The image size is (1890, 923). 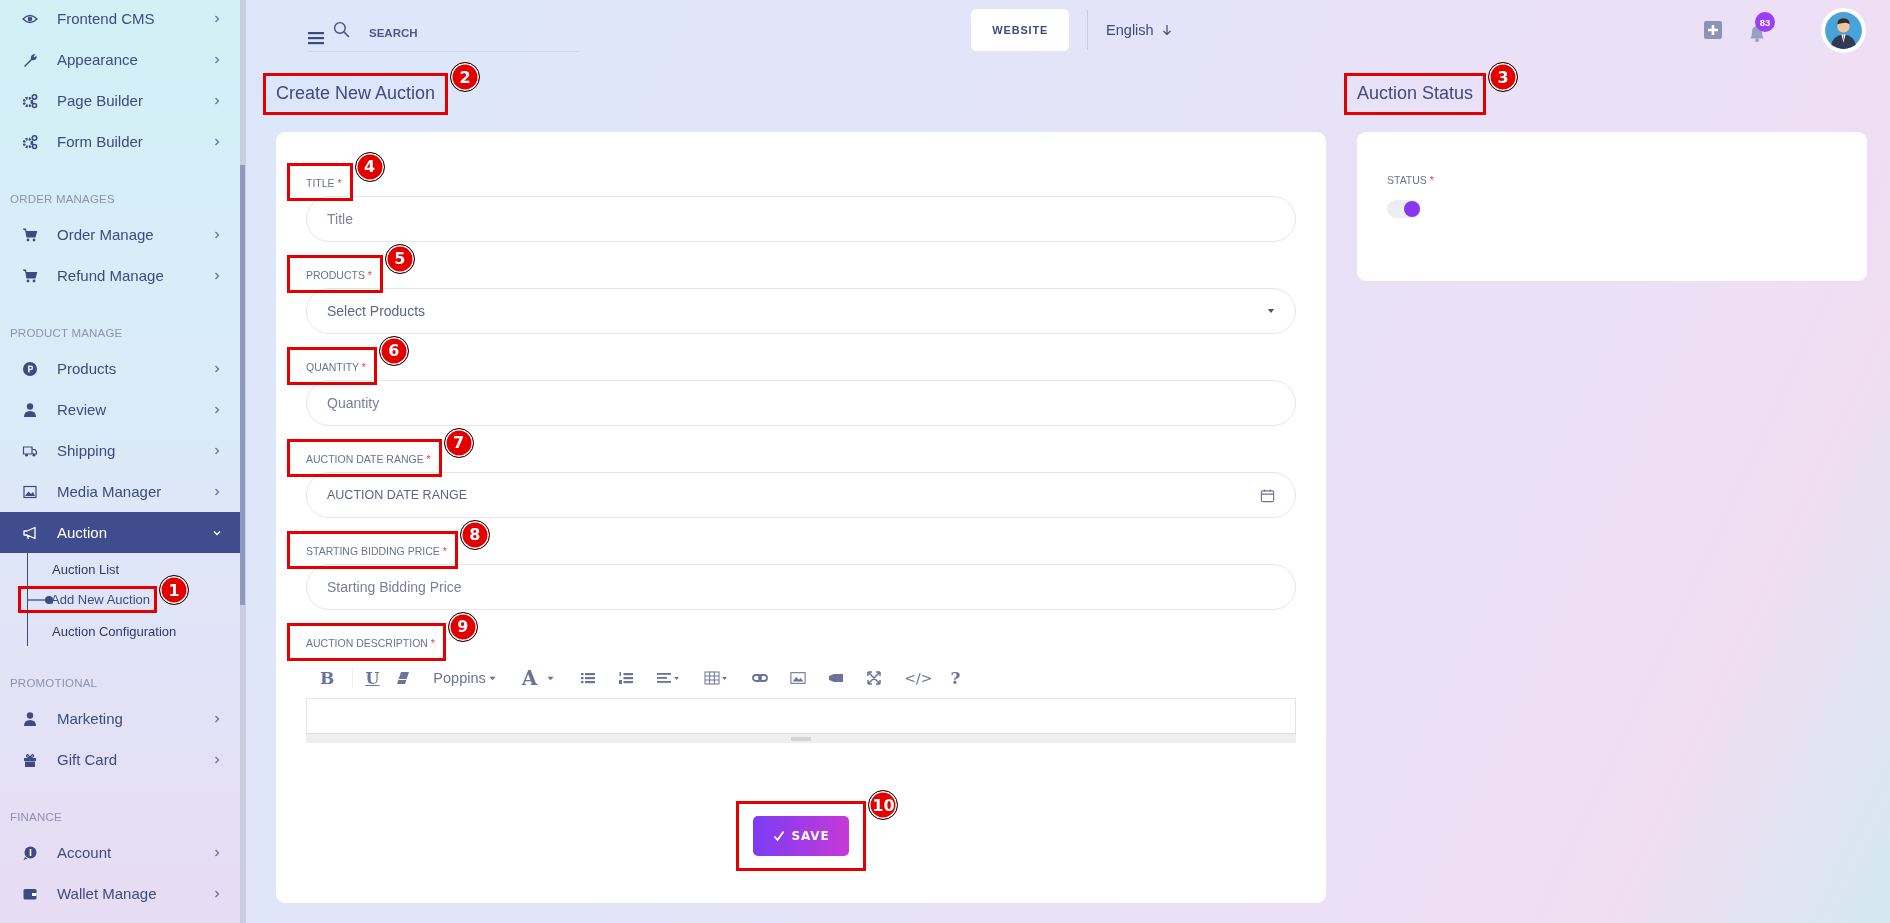 I want to click on bullet-list-icon, so click(x=588, y=678).